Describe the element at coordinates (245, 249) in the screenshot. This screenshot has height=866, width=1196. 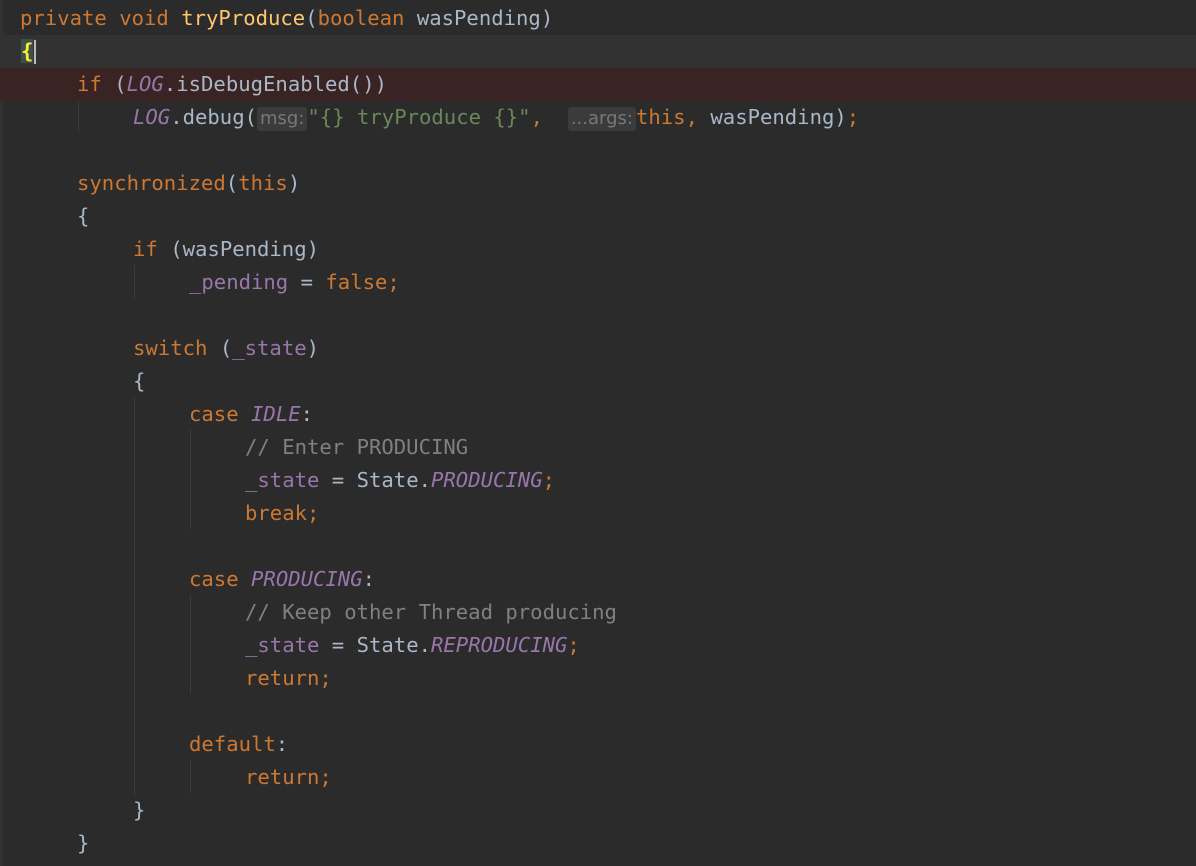
I see `condition: (wasPending)` at that location.